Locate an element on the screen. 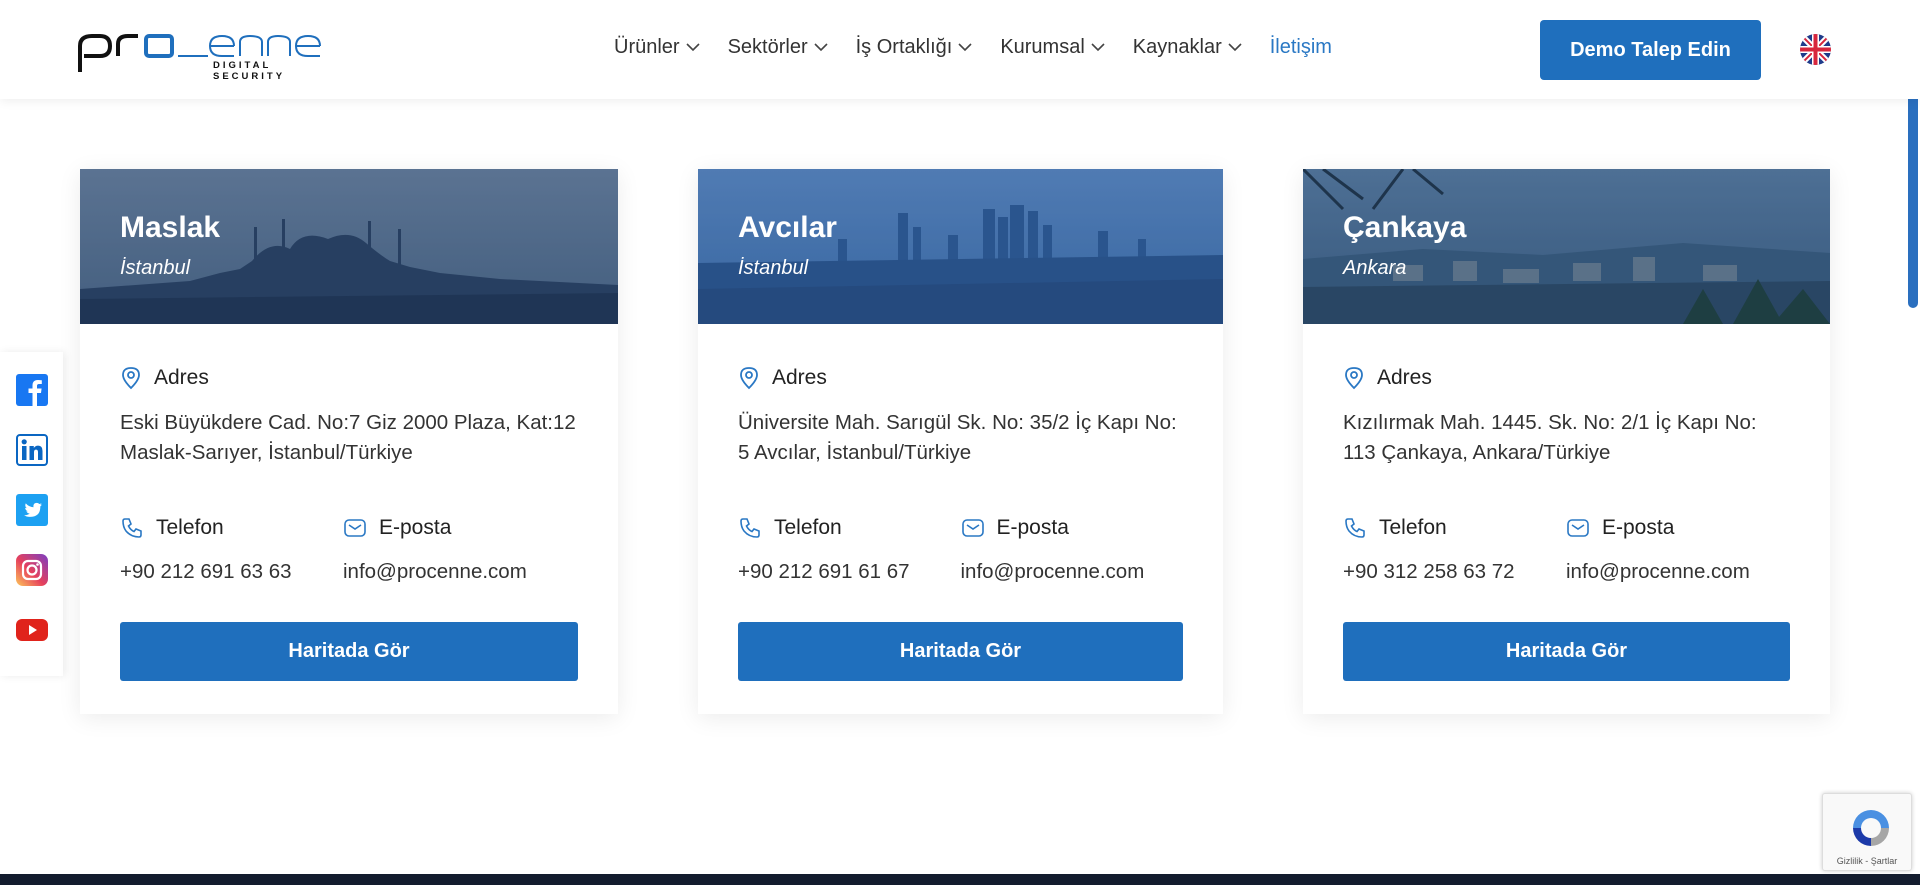  phone-block: Telefon +90 212 691 61 67 is located at coordinates (849, 550).